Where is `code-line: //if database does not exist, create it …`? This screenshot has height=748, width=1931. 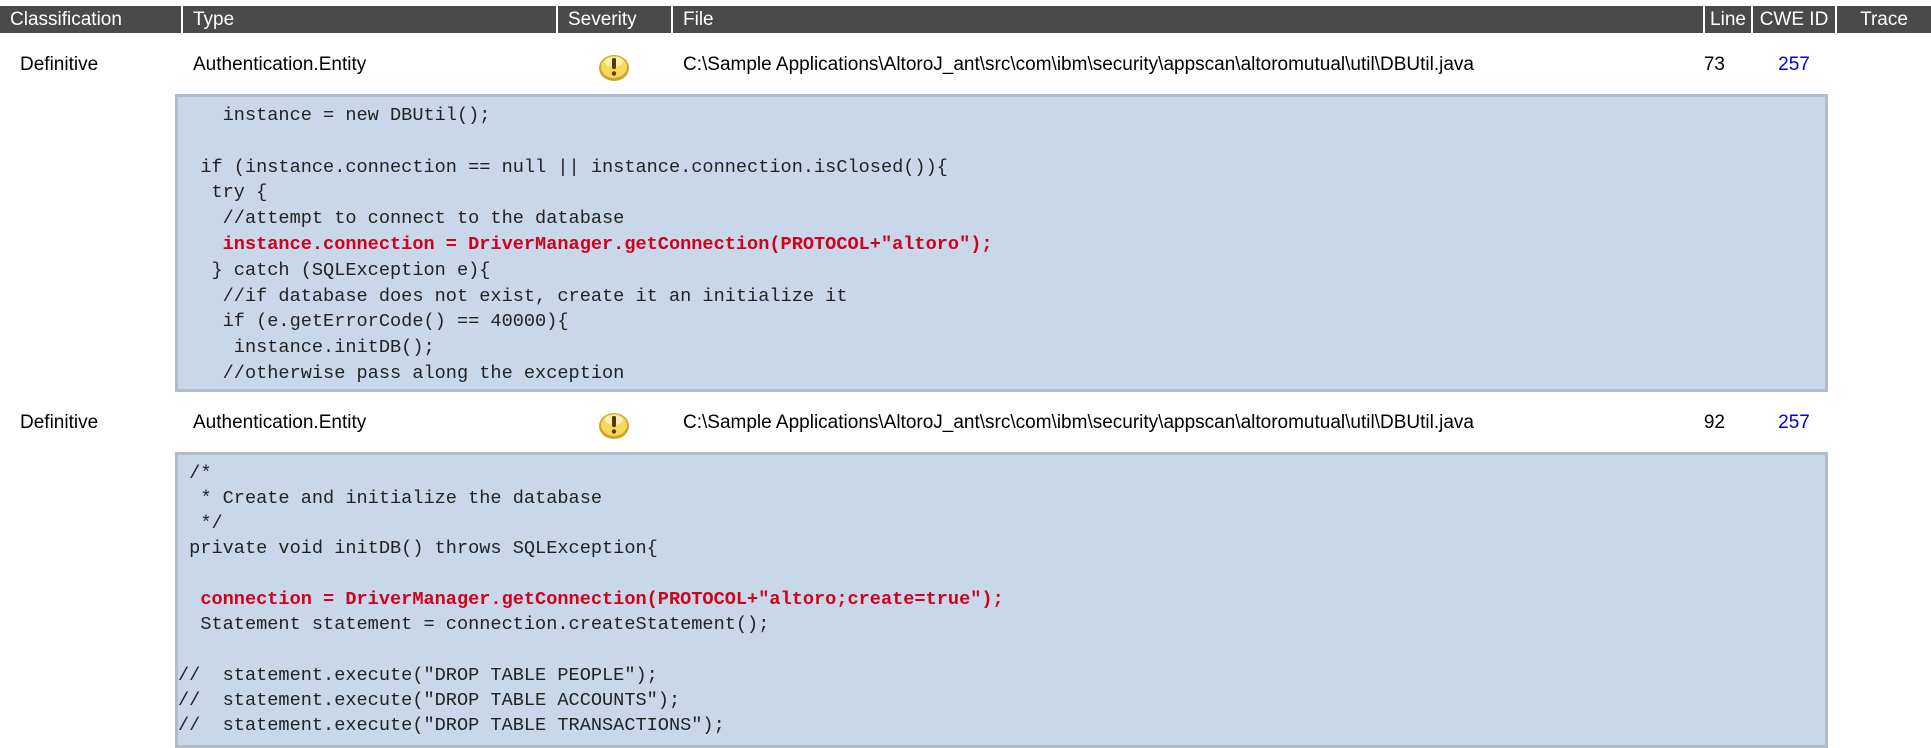
code-line: //if database does not exist, create it … is located at coordinates (513, 296).